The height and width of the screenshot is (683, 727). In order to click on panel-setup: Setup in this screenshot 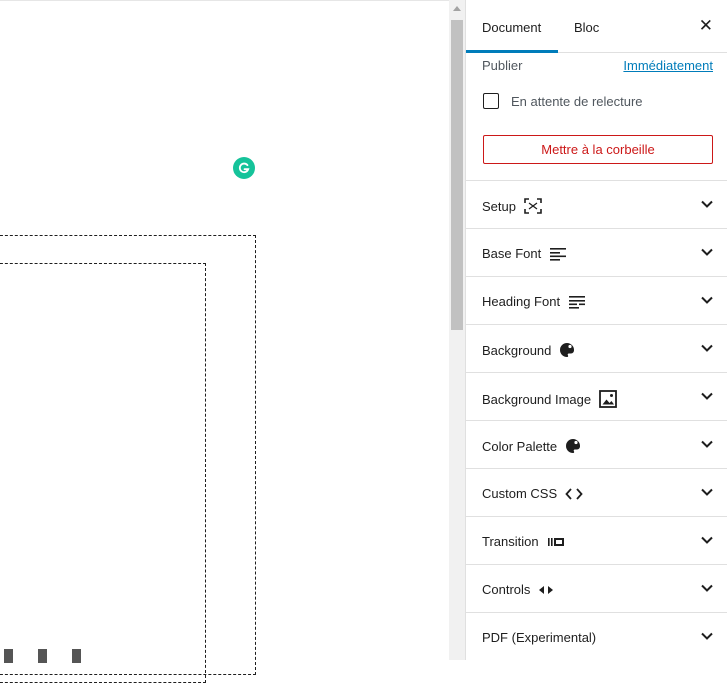, I will do `click(596, 204)`.